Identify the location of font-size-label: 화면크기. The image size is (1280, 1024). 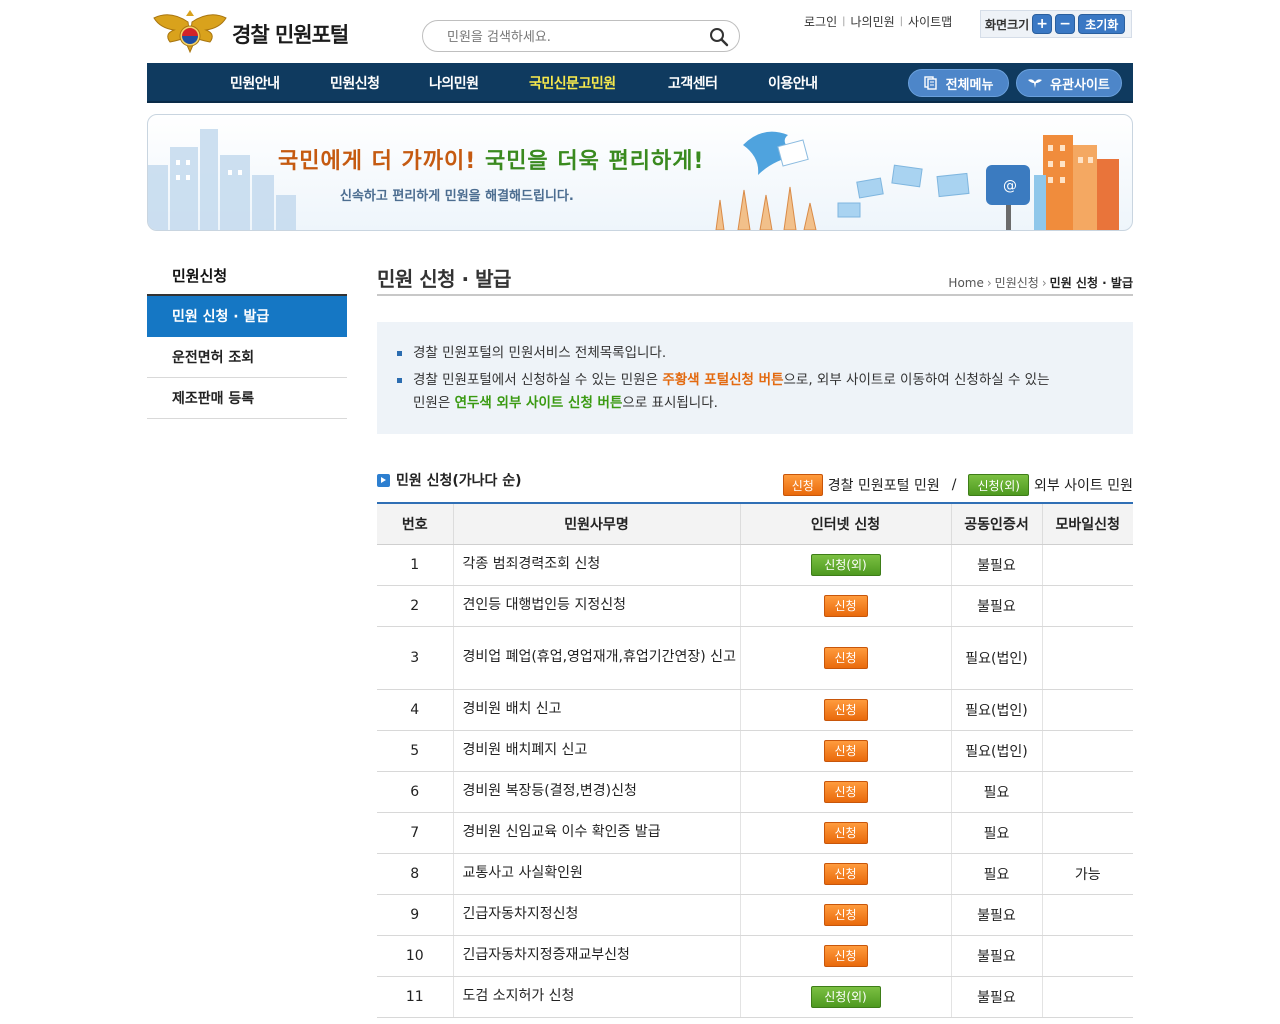
(1007, 24).